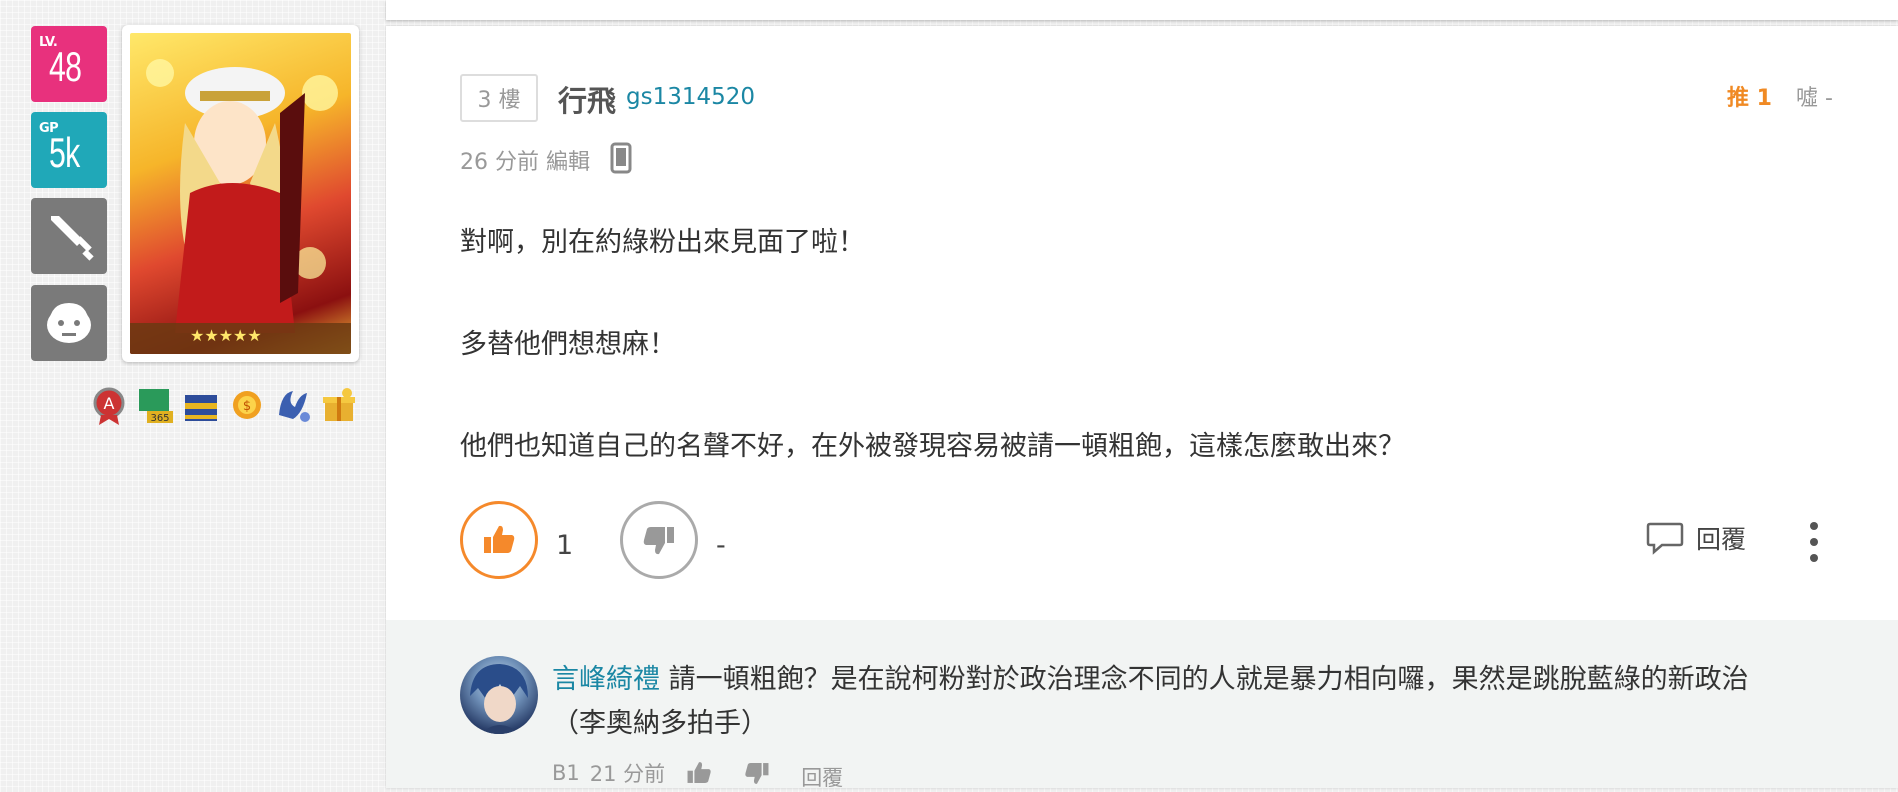 This screenshot has width=1898, height=792. Describe the element at coordinates (606, 679) in the screenshot. I see `comment-user-link: 言峰綺禮` at that location.